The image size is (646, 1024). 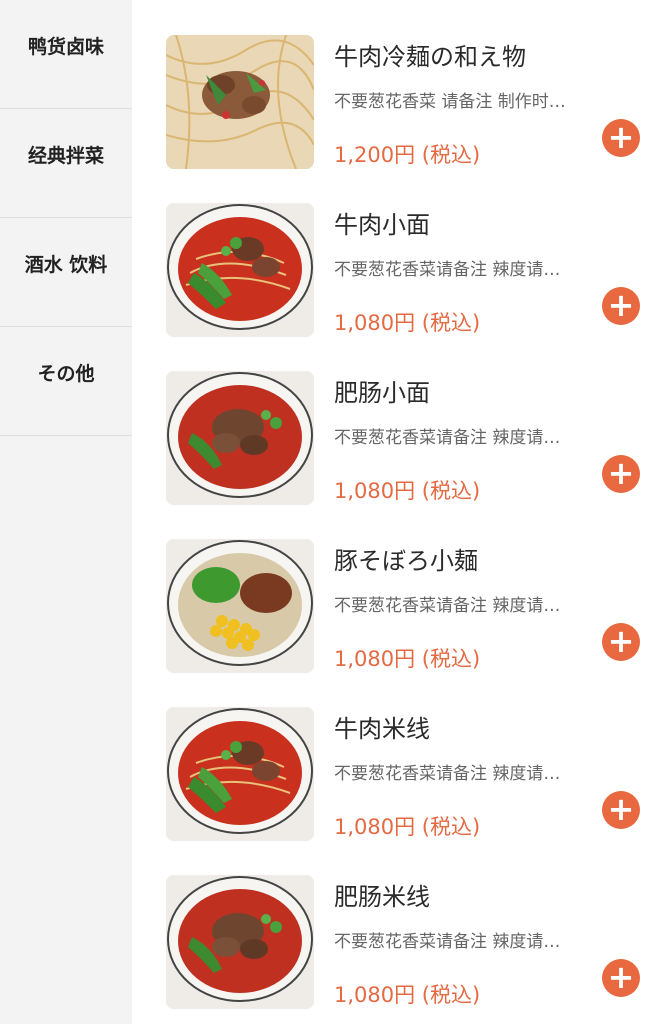 I want to click on menu-item: 牛肉米线 不要葱花香菜请备注 辣度请… 1,080円 (税込) +, so click(x=406, y=774).